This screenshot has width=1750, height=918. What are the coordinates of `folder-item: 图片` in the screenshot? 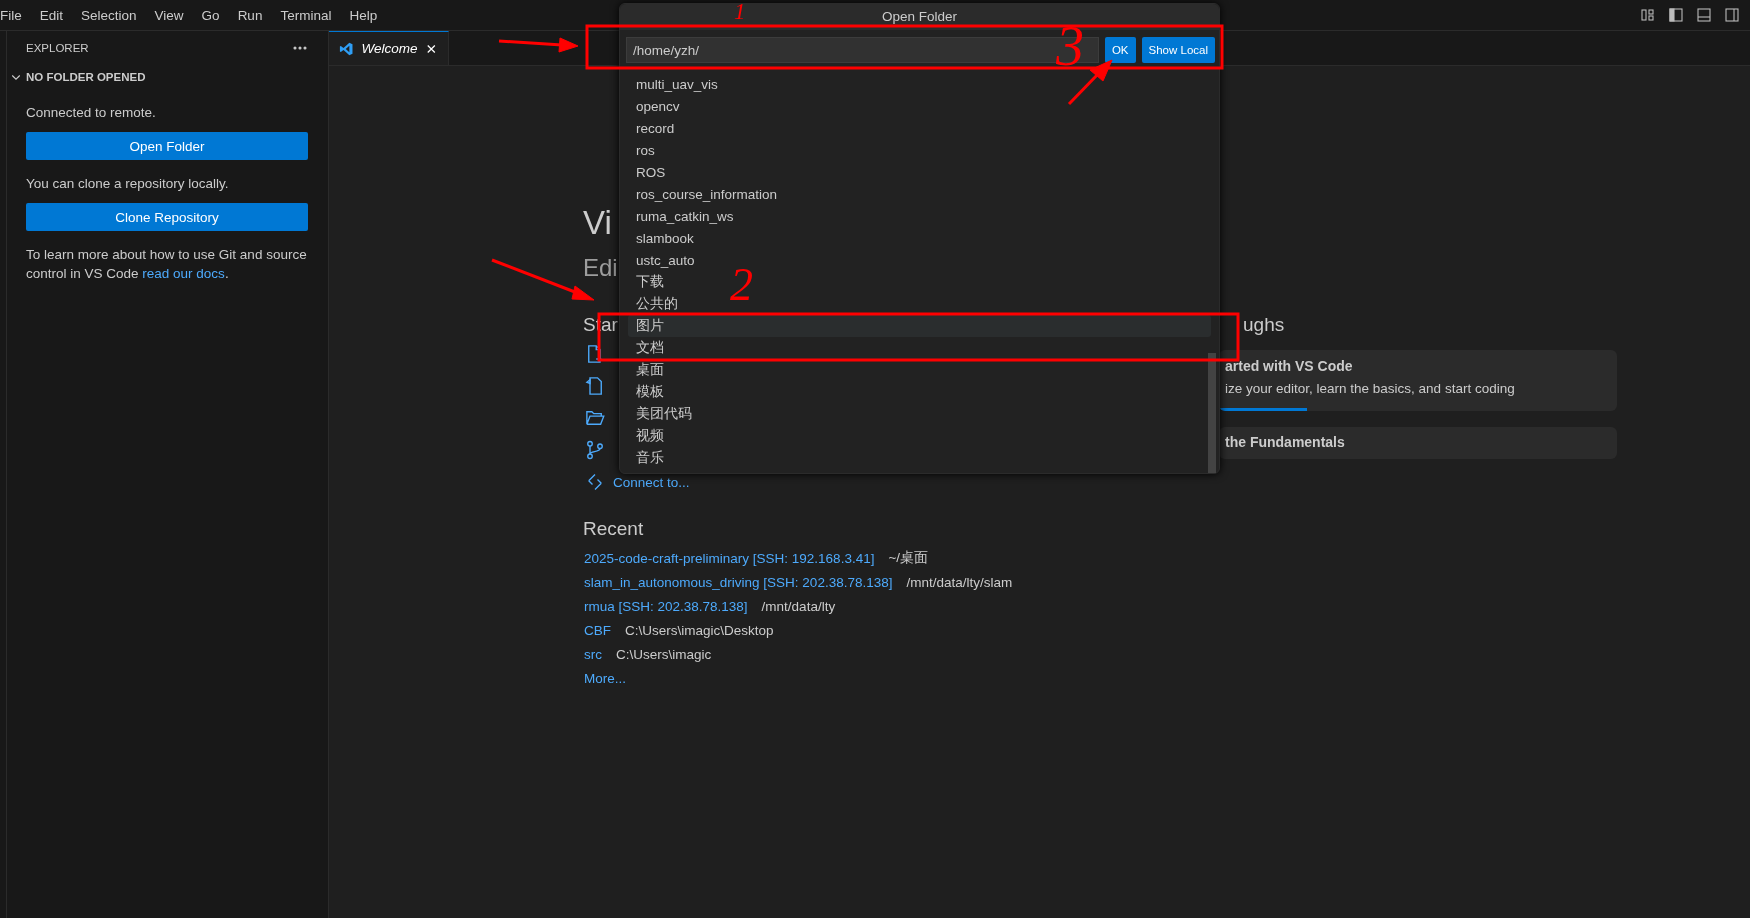 It's located at (919, 326).